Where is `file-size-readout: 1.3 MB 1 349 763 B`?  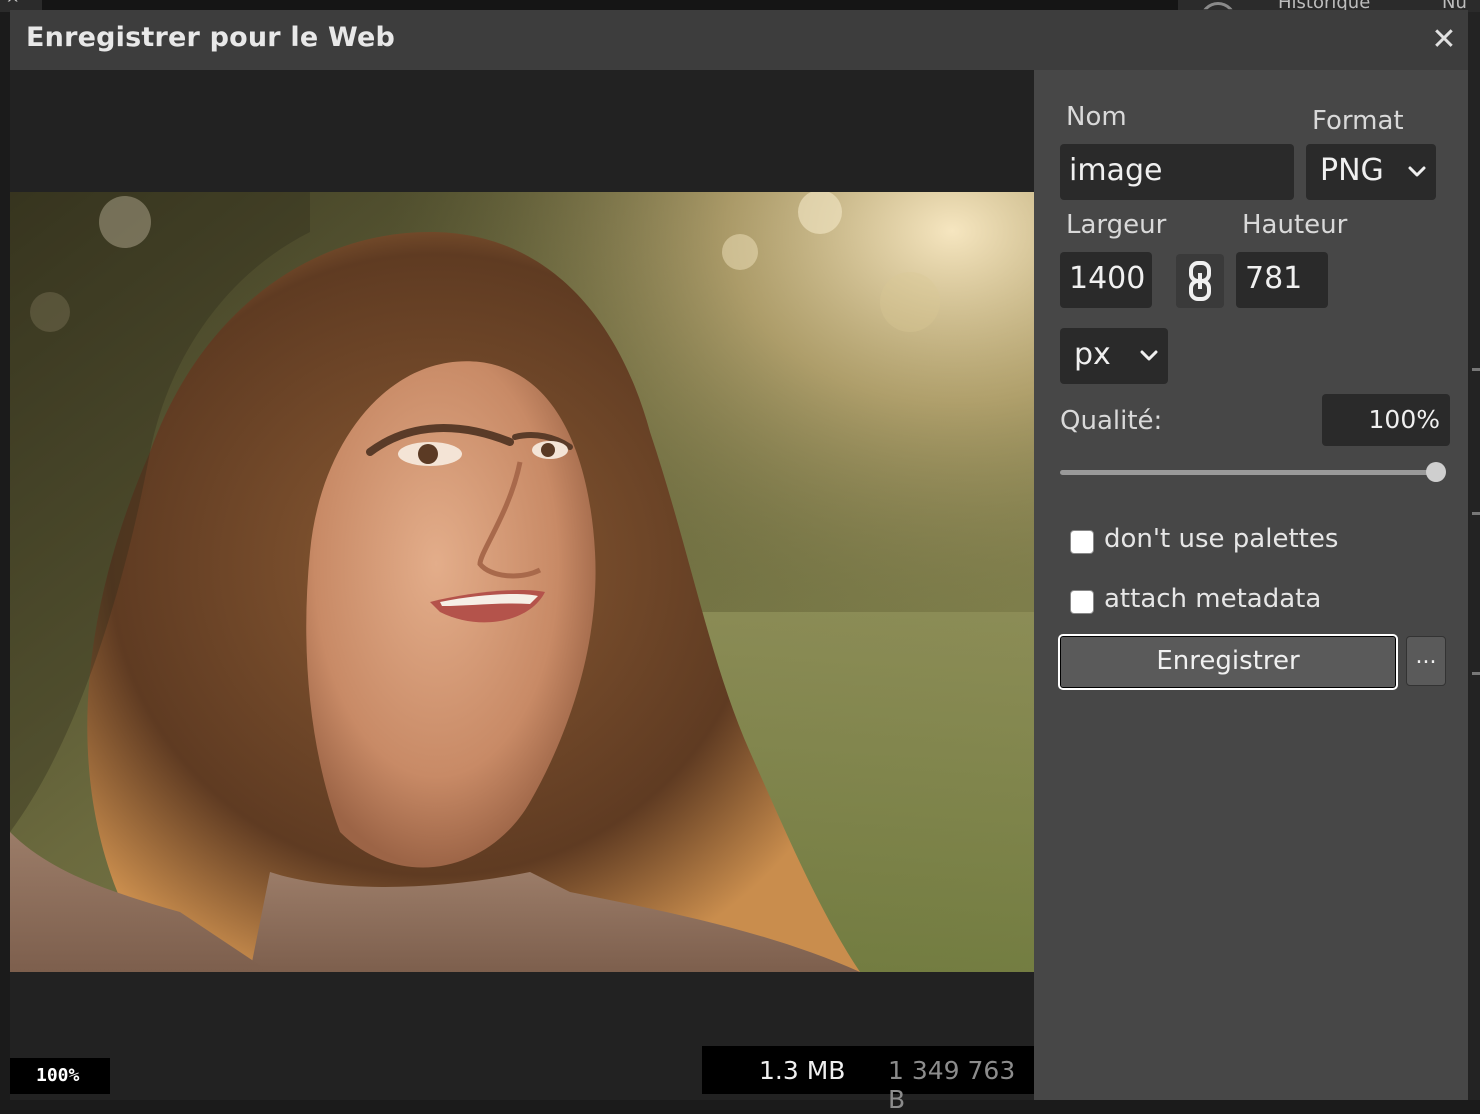 file-size-readout: 1.3 MB 1 349 763 B is located at coordinates (868, 1080).